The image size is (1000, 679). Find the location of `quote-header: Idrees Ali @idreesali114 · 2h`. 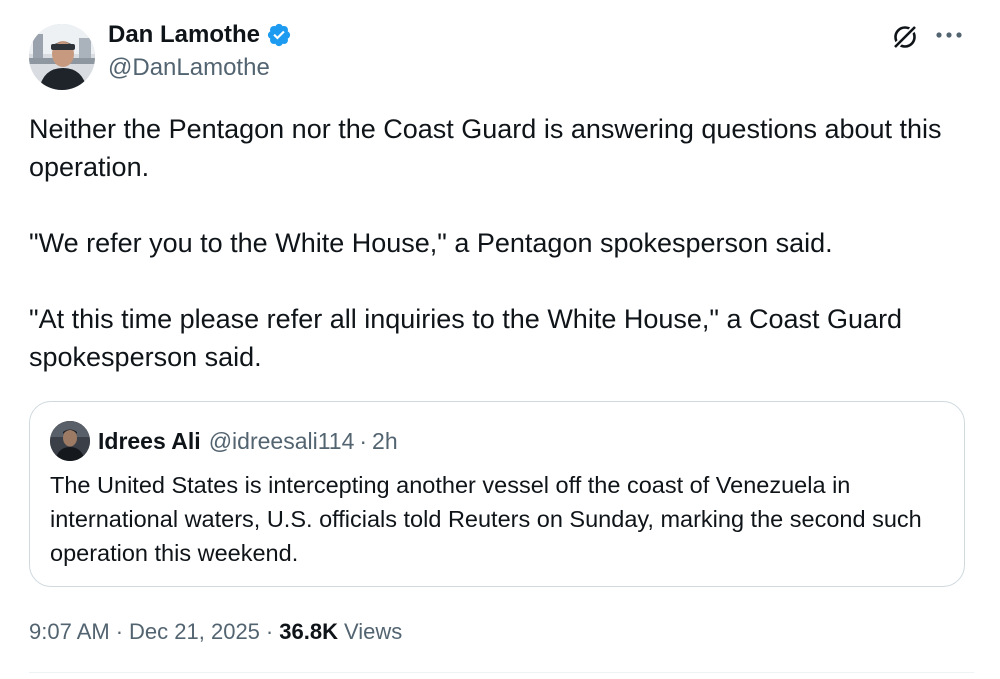

quote-header: Idrees Ali @idreesali114 · 2h is located at coordinates (248, 441).